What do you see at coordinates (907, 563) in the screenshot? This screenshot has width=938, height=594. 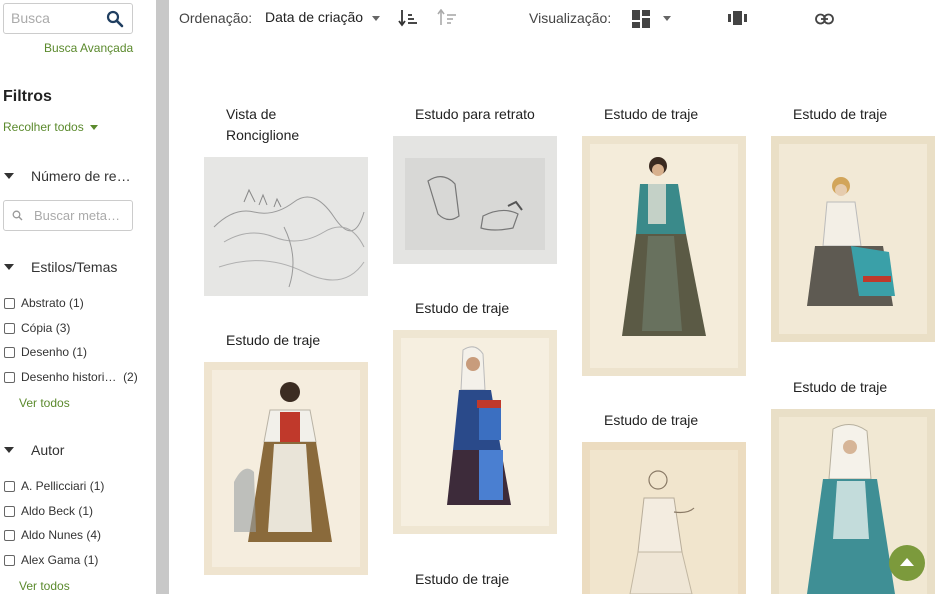 I see `scroll-top-icon` at bounding box center [907, 563].